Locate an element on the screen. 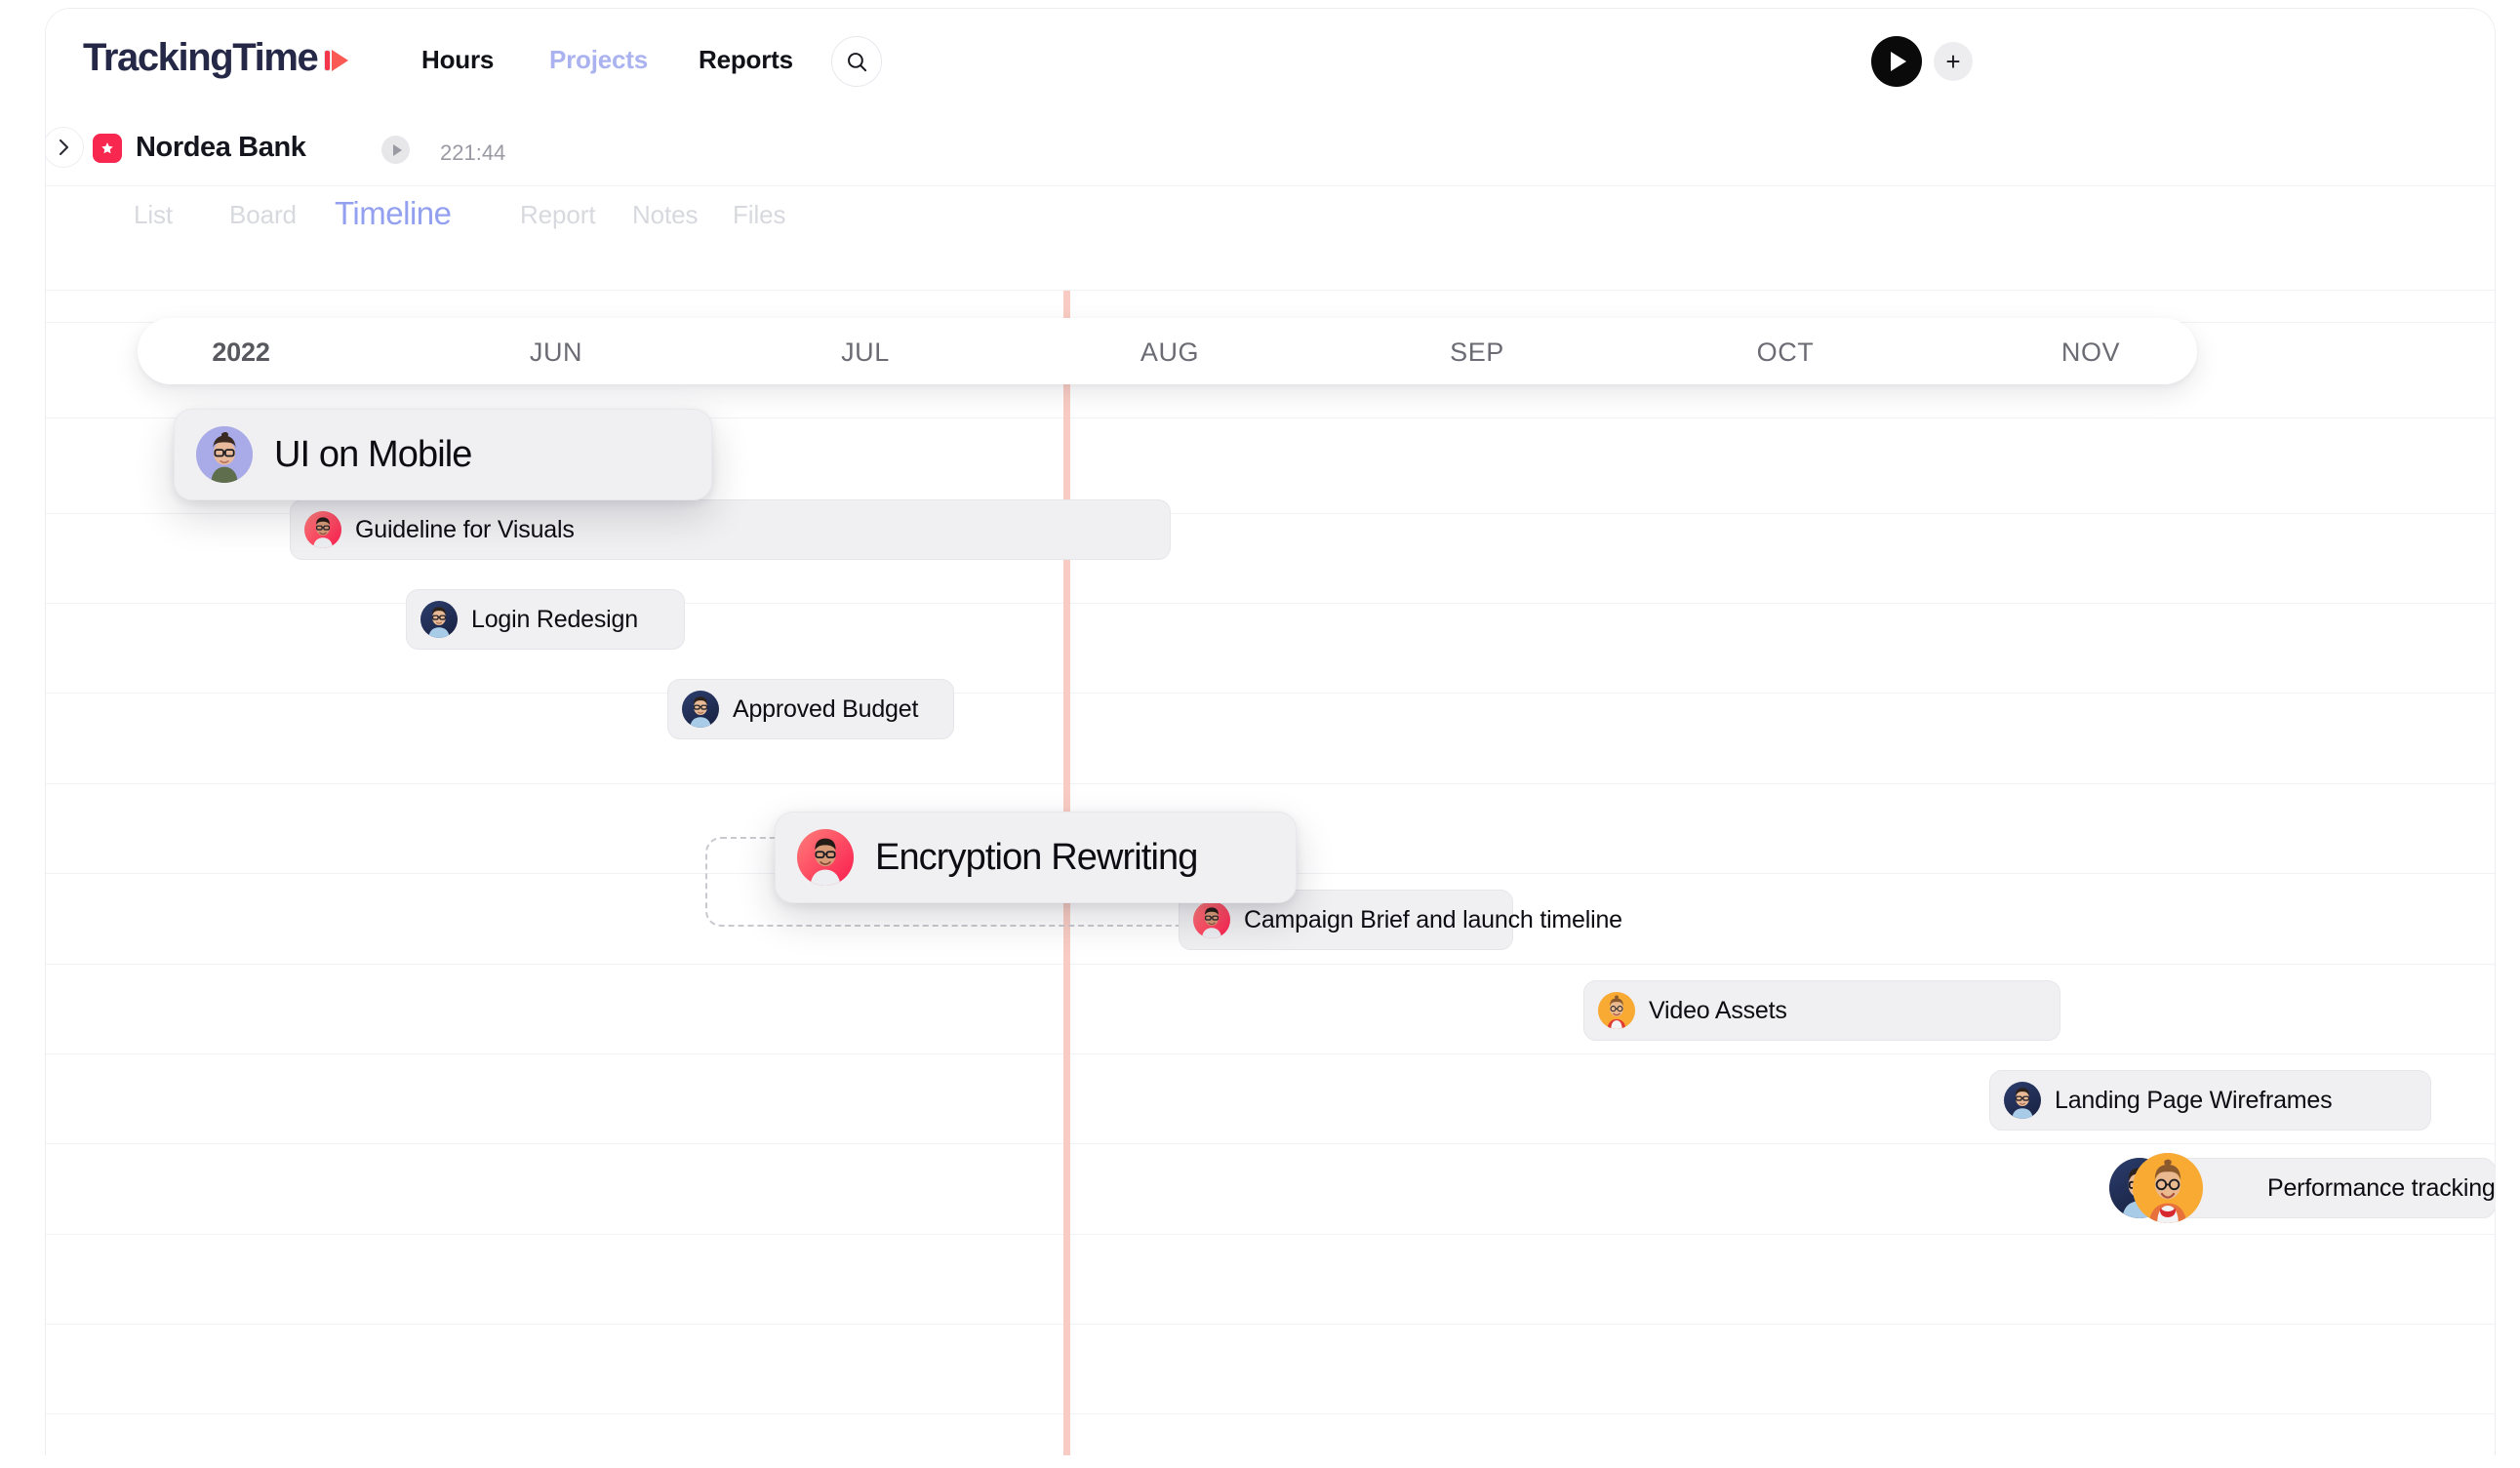  task-bar-encryption-rewriting: Encryption Rewriting is located at coordinates (1036, 857).